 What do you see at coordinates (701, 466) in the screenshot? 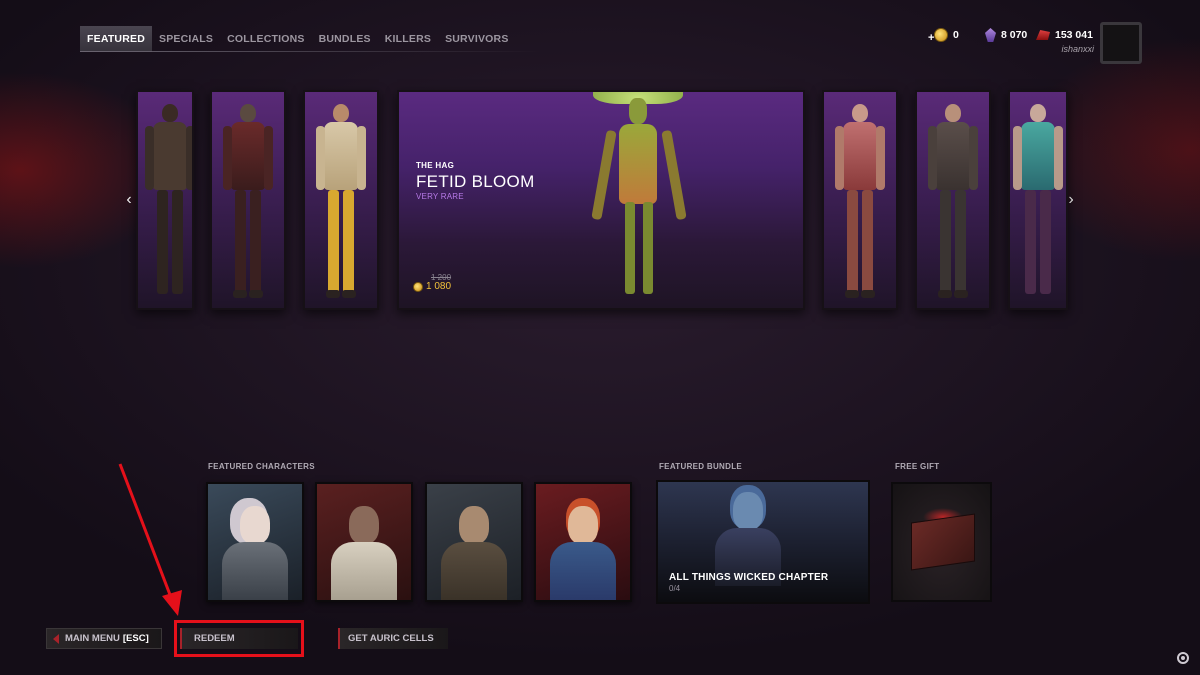
I see `featured-bundle-heading: FEATURED BUNDLE` at bounding box center [701, 466].